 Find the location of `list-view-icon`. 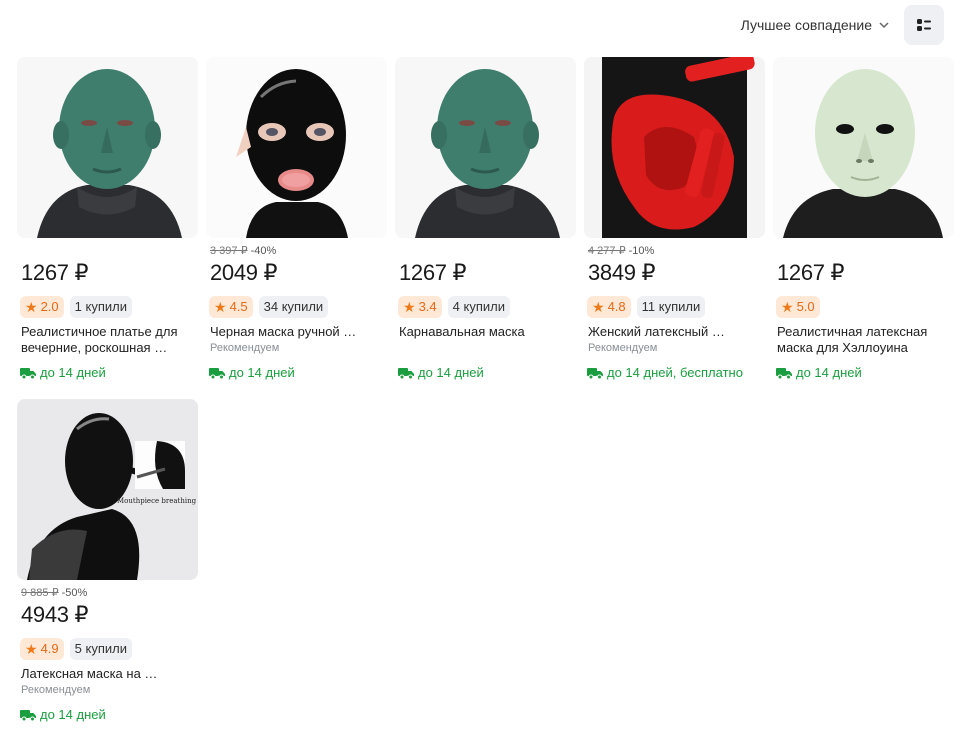

list-view-icon is located at coordinates (924, 25).